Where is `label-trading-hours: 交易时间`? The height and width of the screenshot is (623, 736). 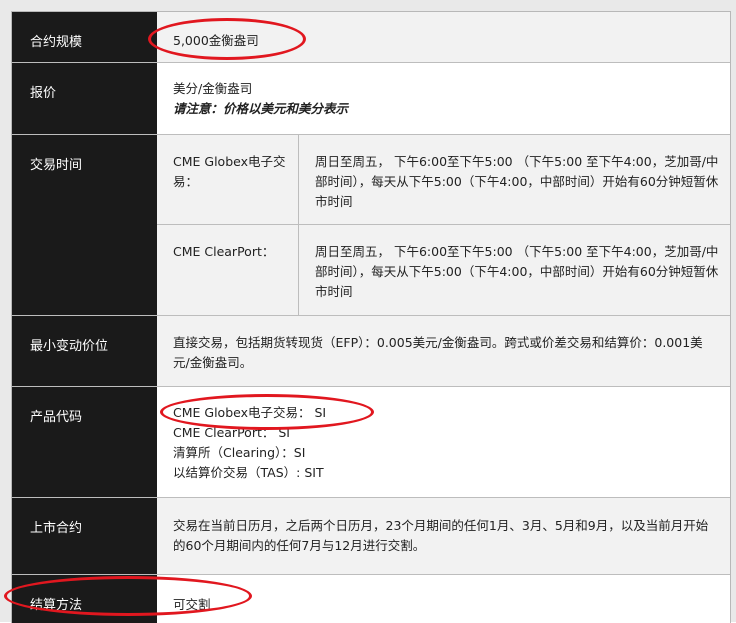 label-trading-hours: 交易时间 is located at coordinates (84, 225).